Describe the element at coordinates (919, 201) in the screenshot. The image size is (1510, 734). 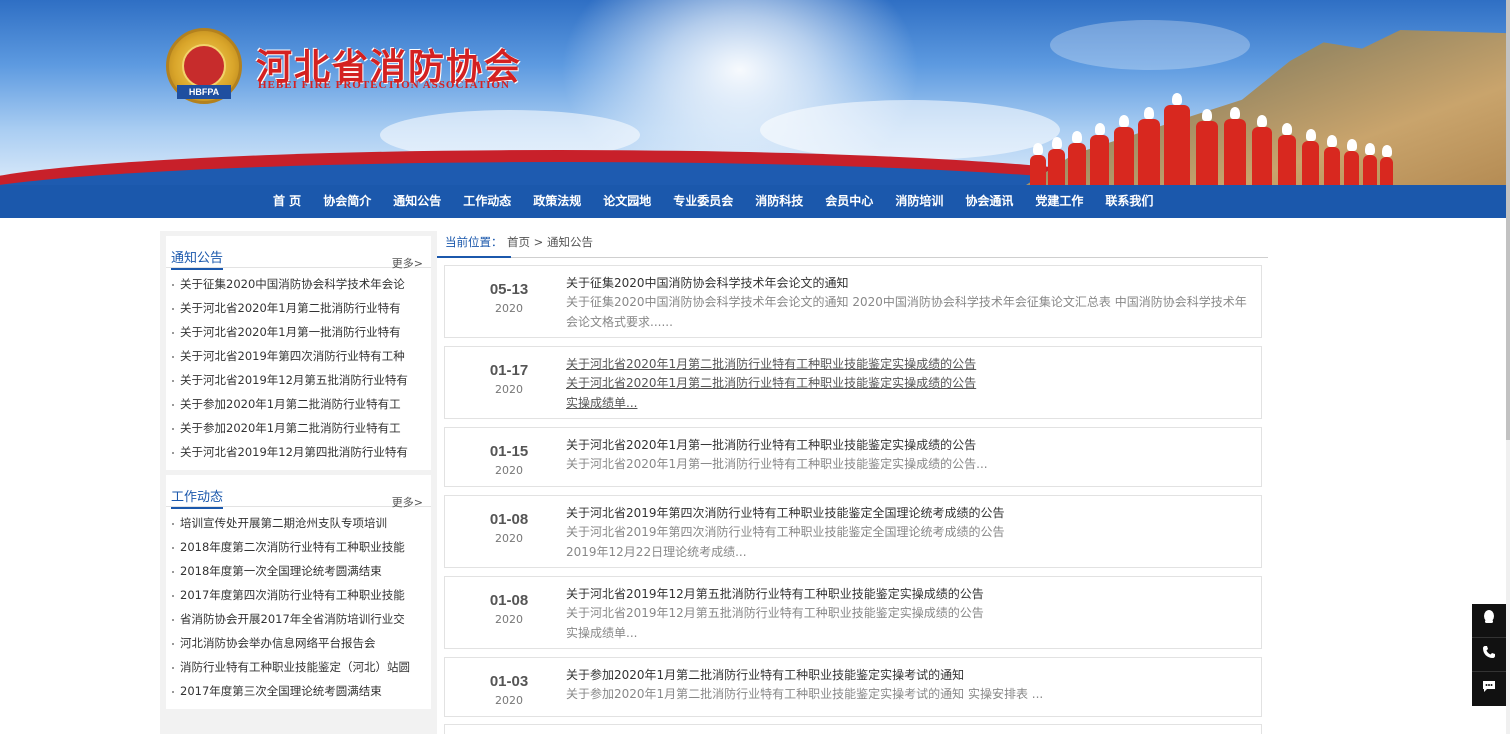
I see `nav-item-training: 消防培训` at that location.